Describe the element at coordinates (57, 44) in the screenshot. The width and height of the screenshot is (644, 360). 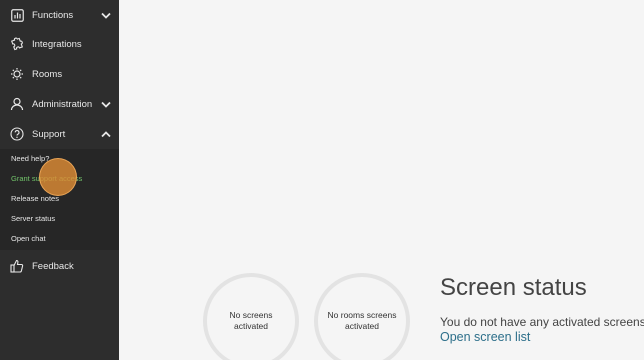
I see `sidebar-item-label: Integrations` at that location.